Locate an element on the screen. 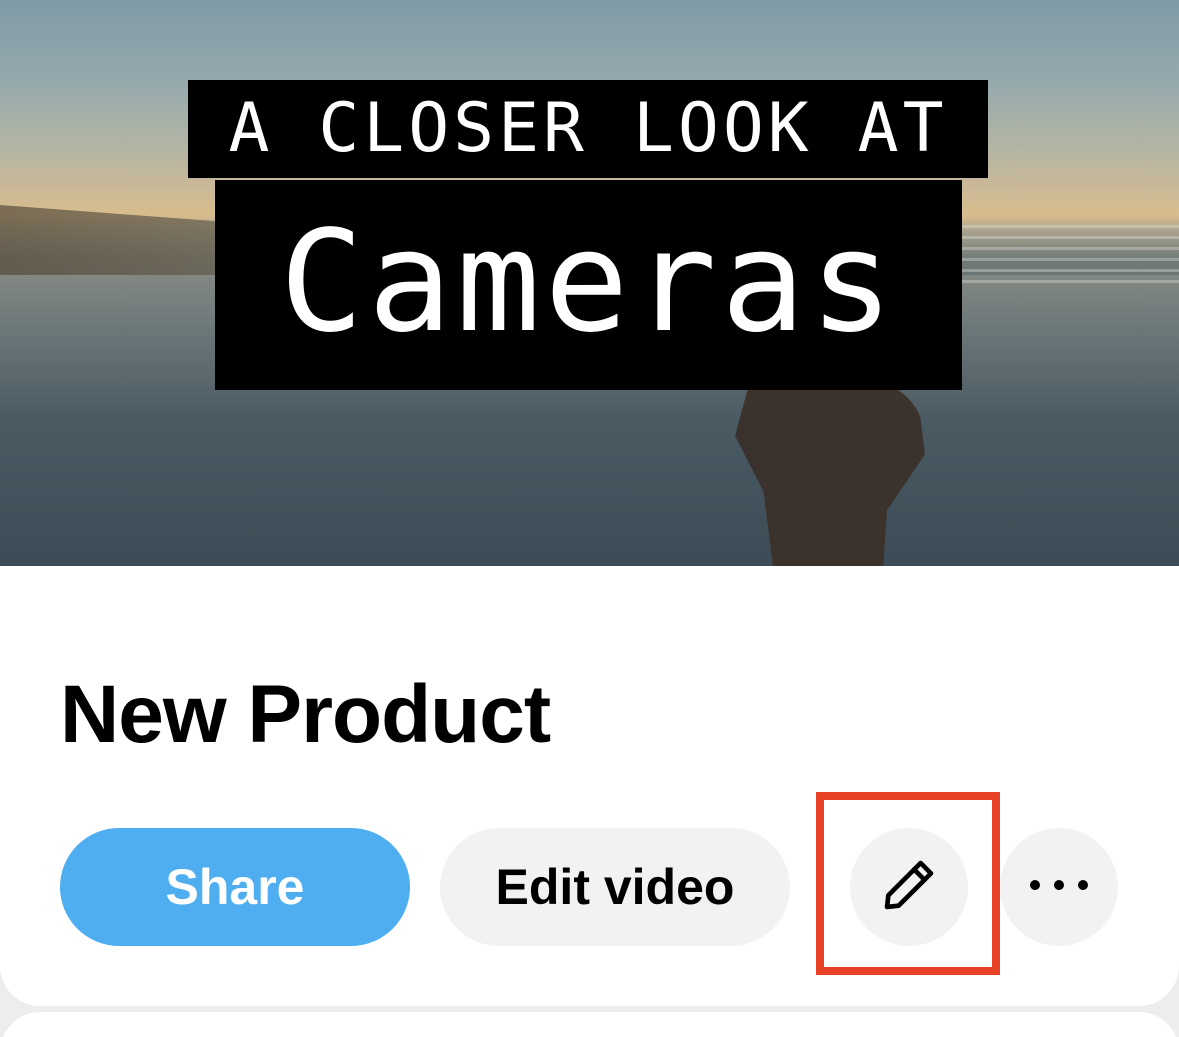 The image size is (1179, 1037). next-section-card is located at coordinates (589, 1024).